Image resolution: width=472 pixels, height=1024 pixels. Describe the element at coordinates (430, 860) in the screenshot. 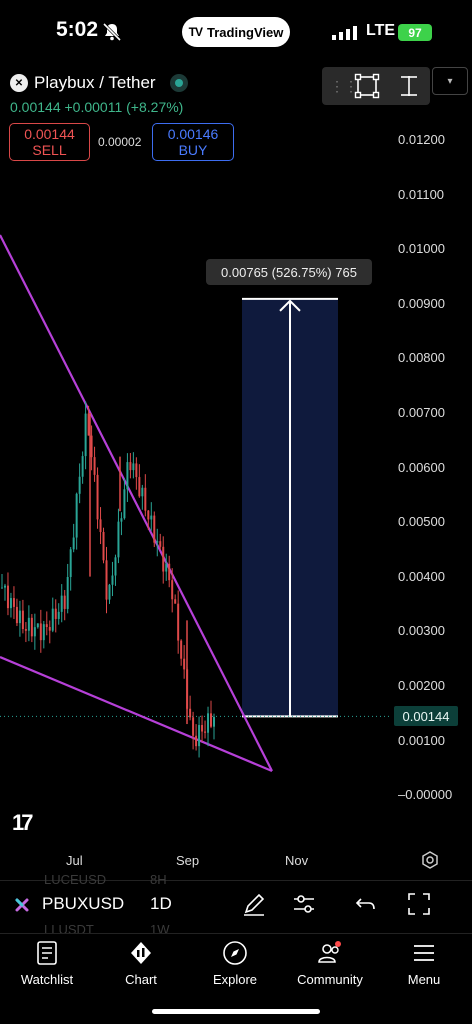

I see `gear-icon` at that location.